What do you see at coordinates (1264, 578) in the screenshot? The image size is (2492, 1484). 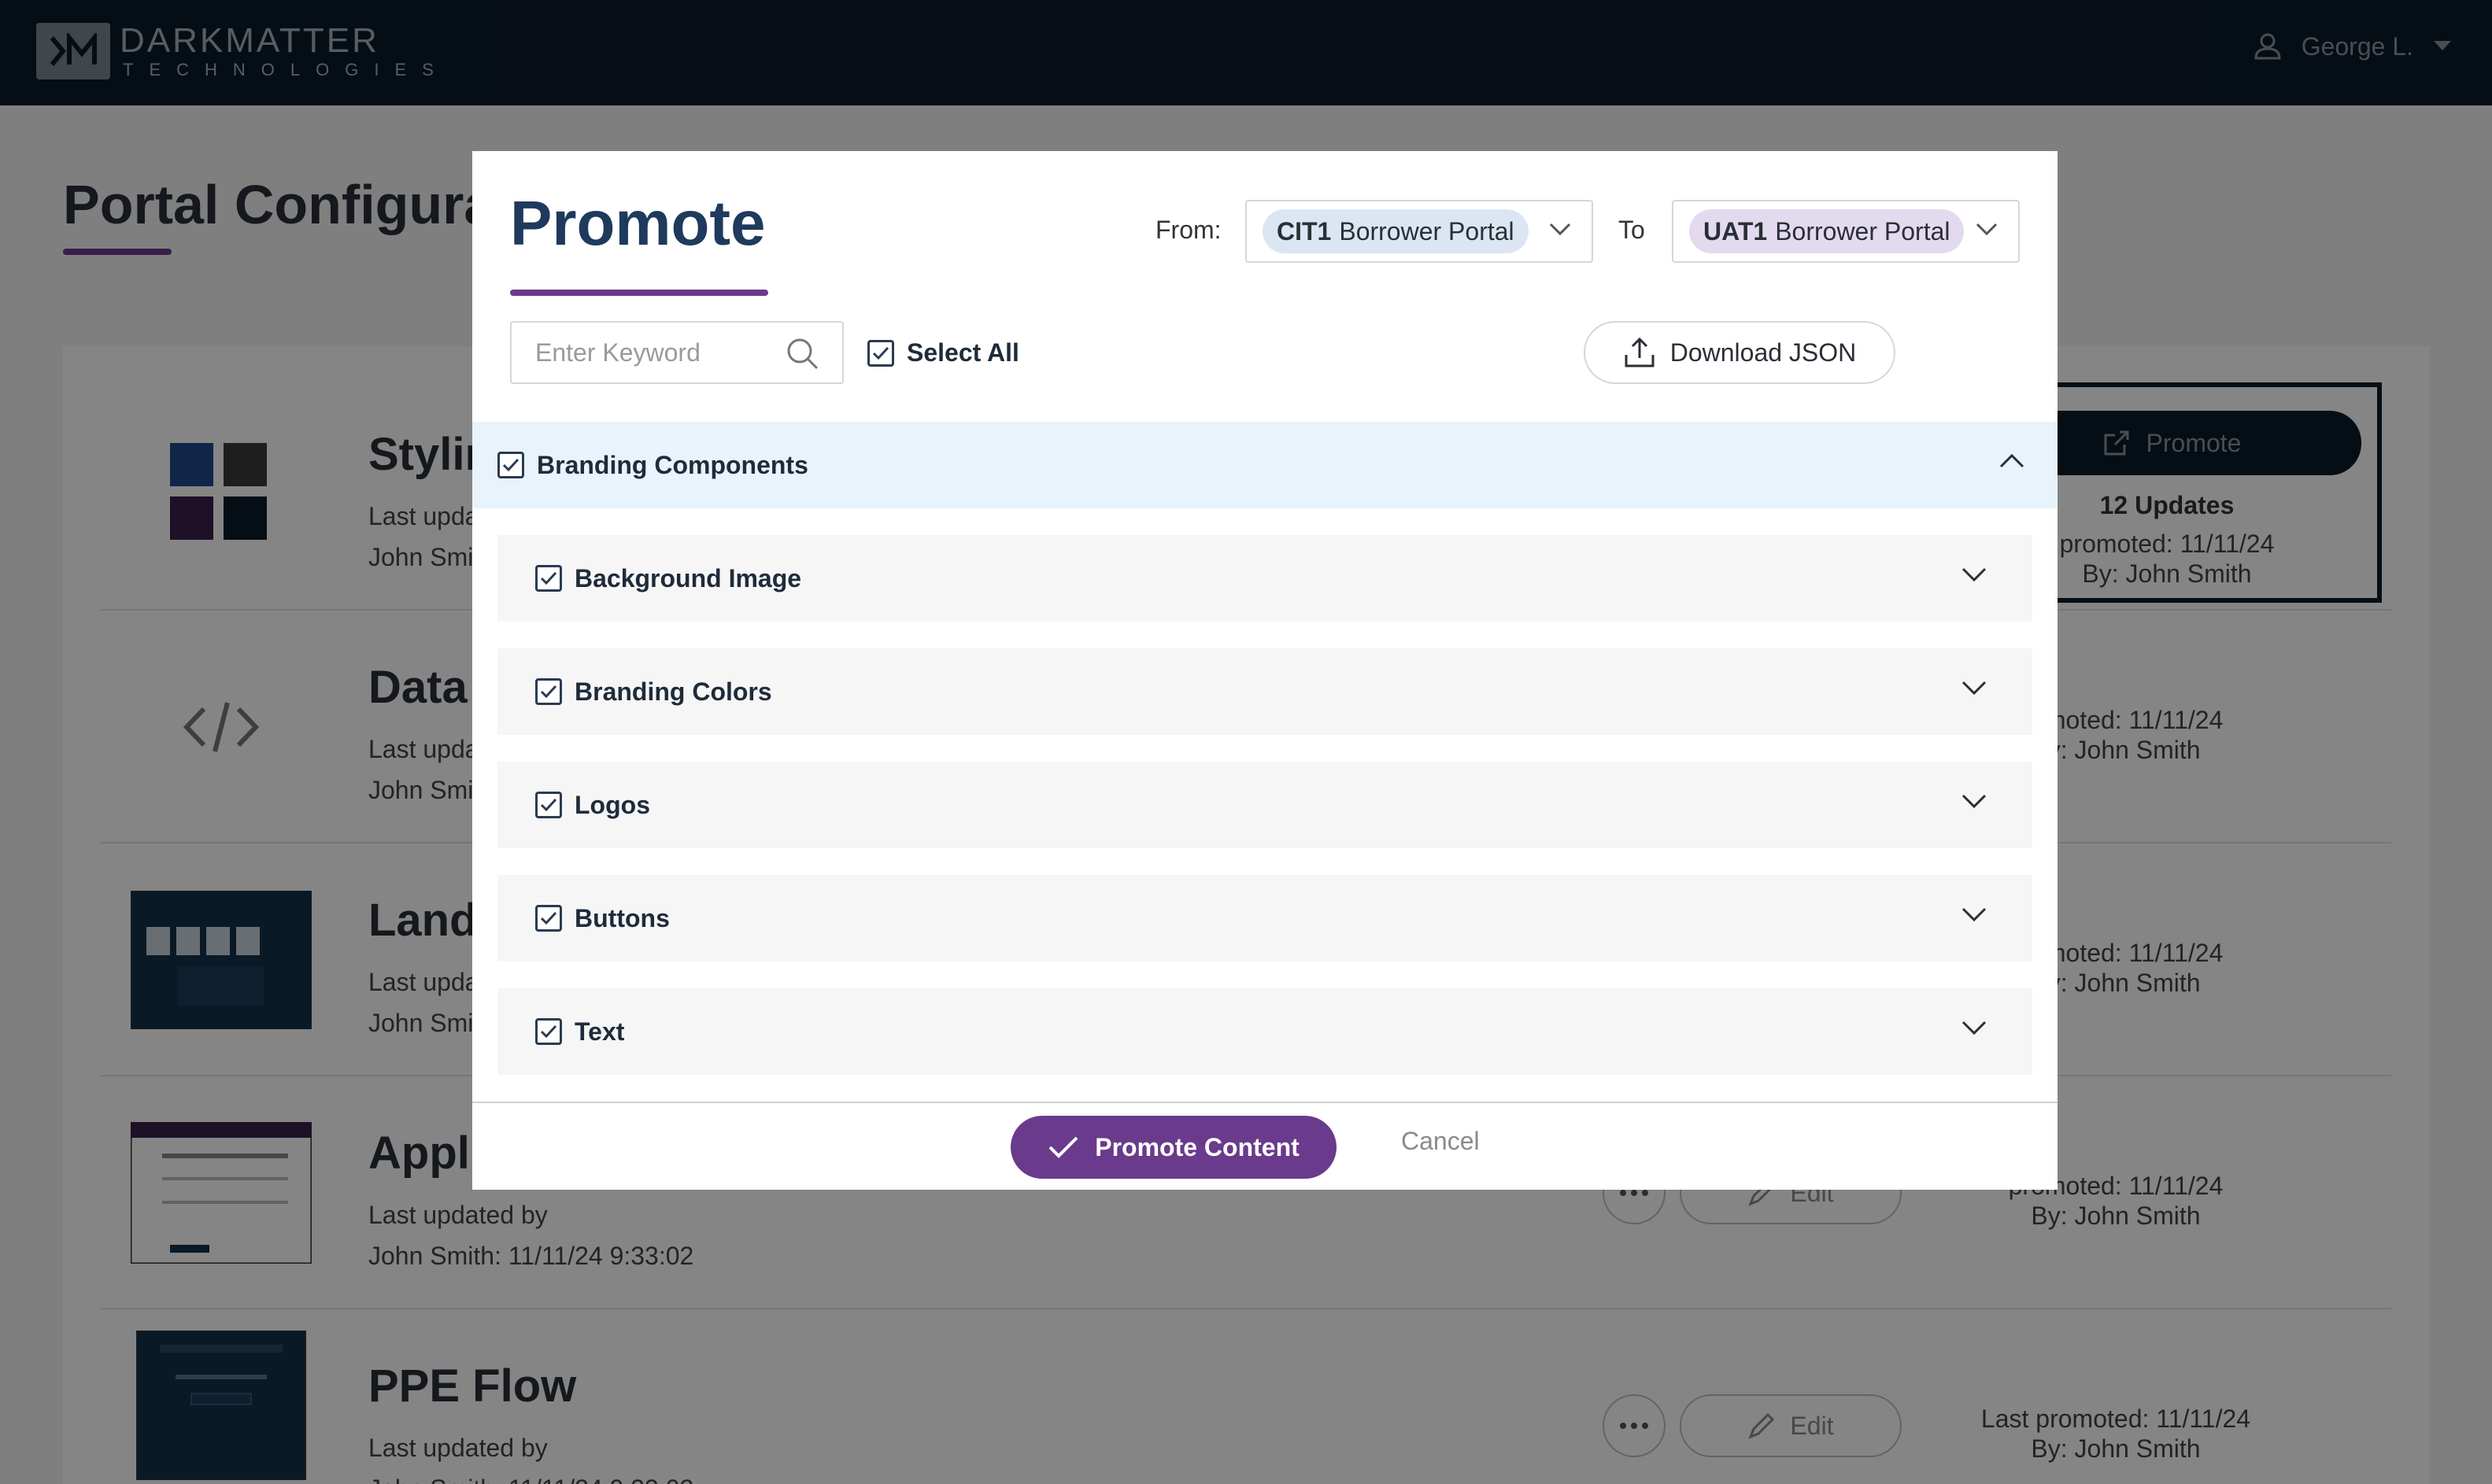 I see `accordion-item-background-image: Background Image` at bounding box center [1264, 578].